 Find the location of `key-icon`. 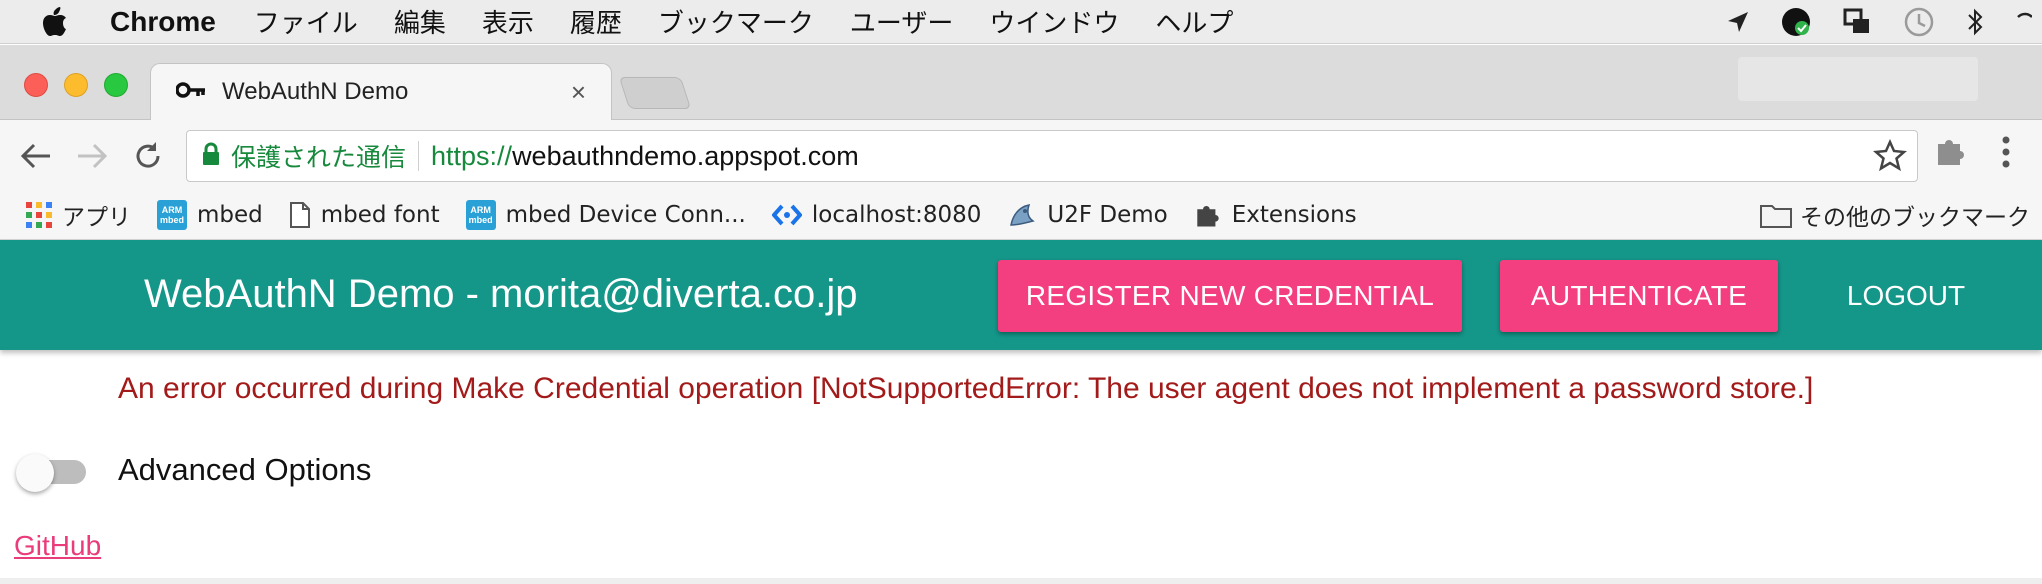

key-icon is located at coordinates (190, 92).